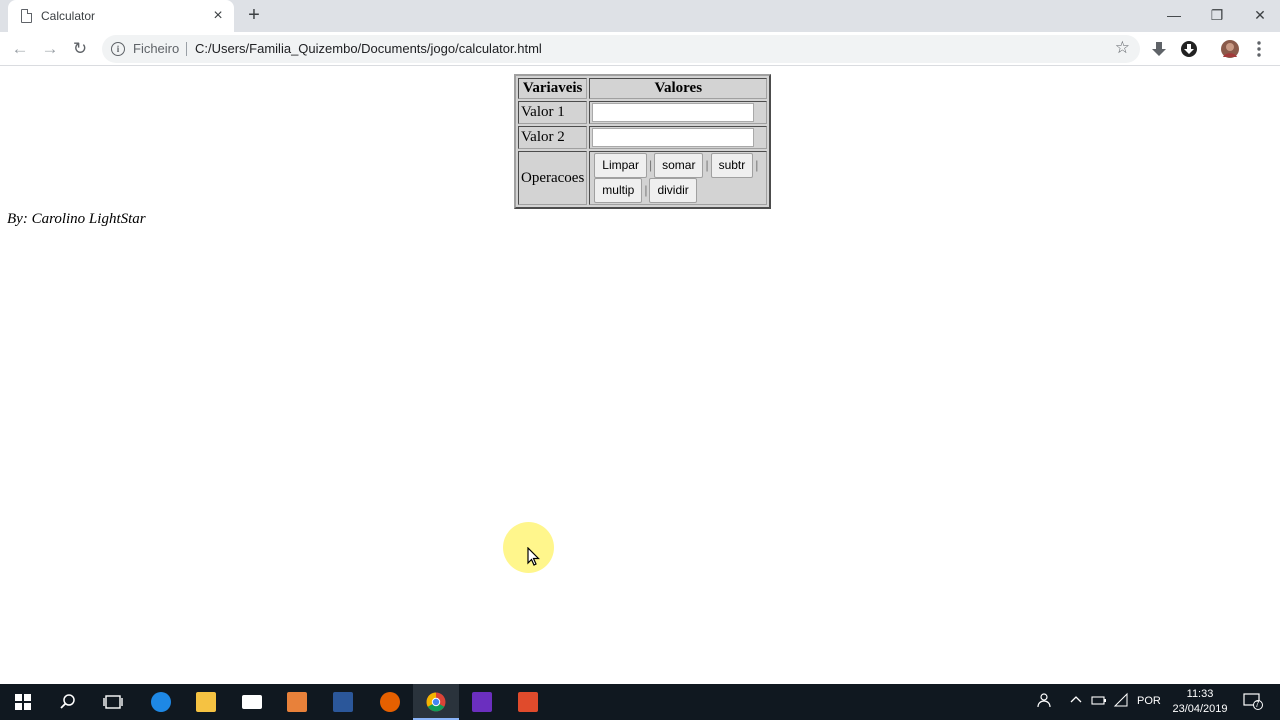  Describe the element at coordinates (1257, 704) in the screenshot. I see `notification-count: 7` at that location.